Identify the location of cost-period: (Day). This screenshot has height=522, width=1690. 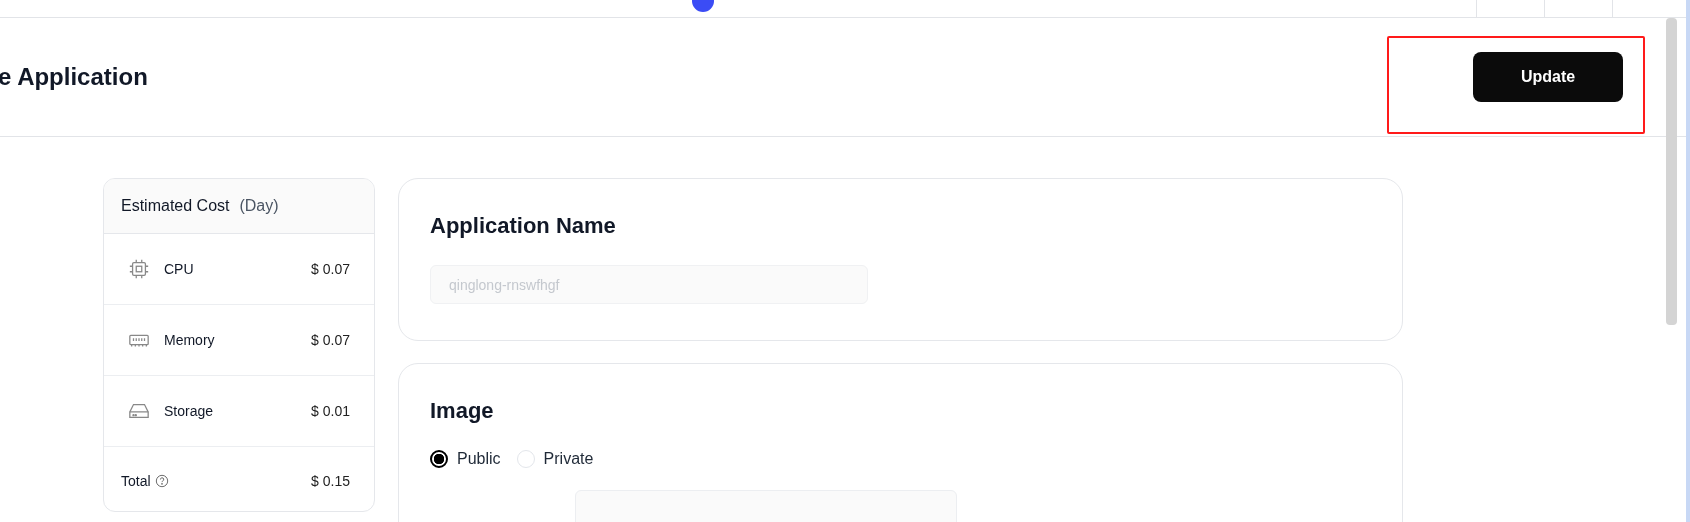
(259, 206).